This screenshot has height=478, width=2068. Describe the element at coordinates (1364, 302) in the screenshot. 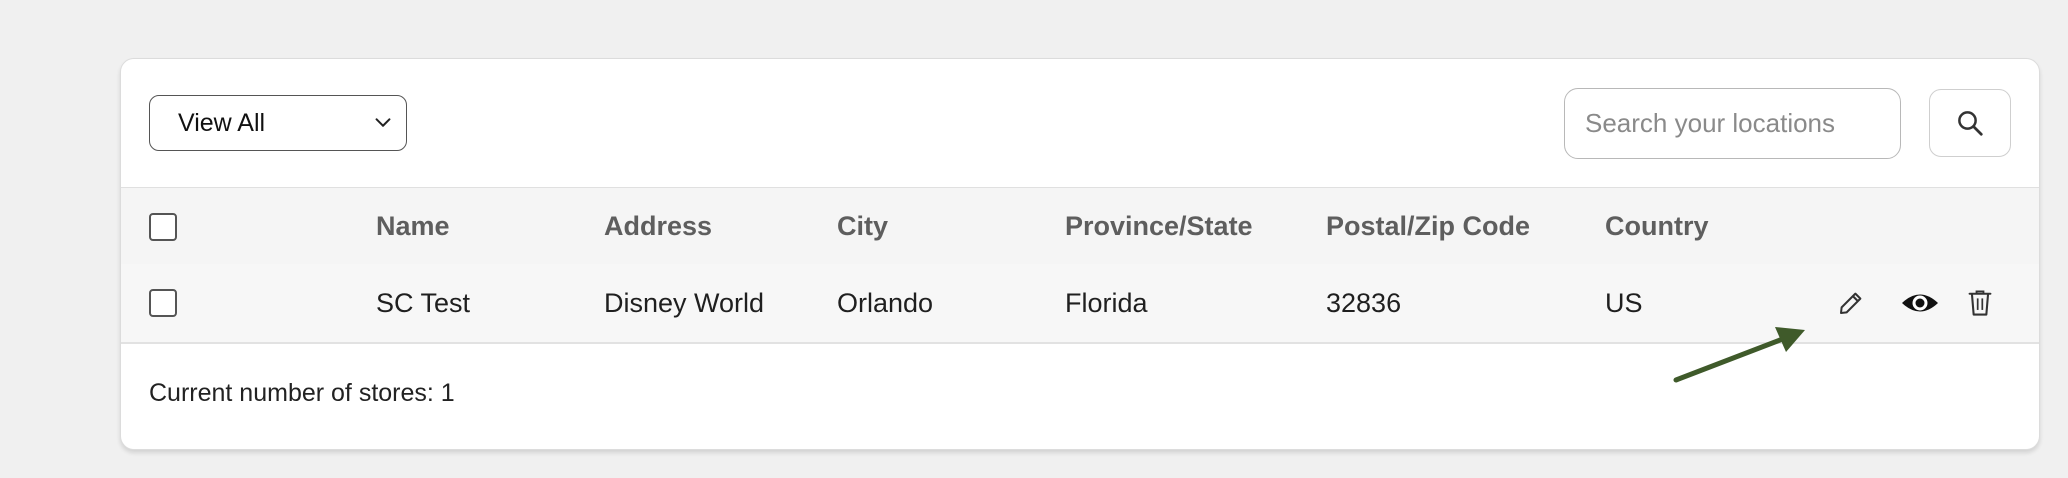

I see `cell-postal: 32836` at that location.